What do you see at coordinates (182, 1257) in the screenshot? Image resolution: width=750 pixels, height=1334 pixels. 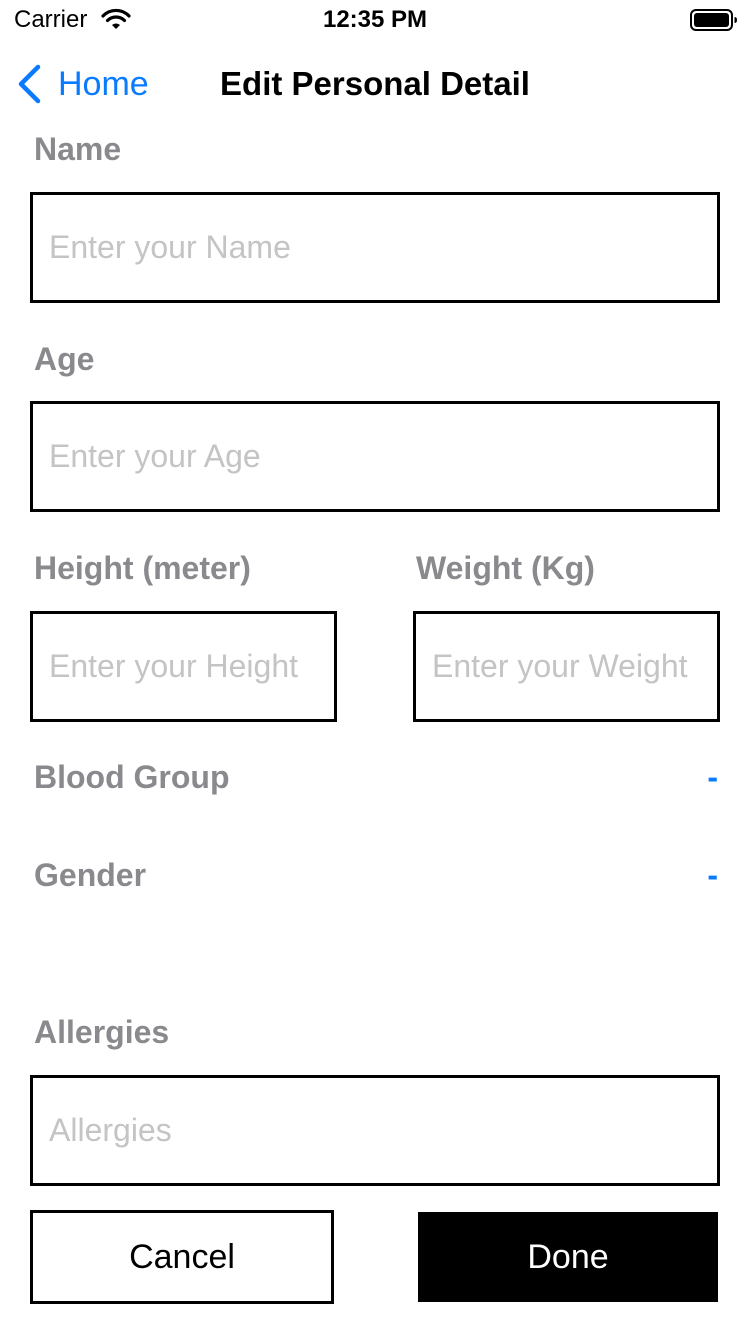 I see `cancel-button: Cancel` at bounding box center [182, 1257].